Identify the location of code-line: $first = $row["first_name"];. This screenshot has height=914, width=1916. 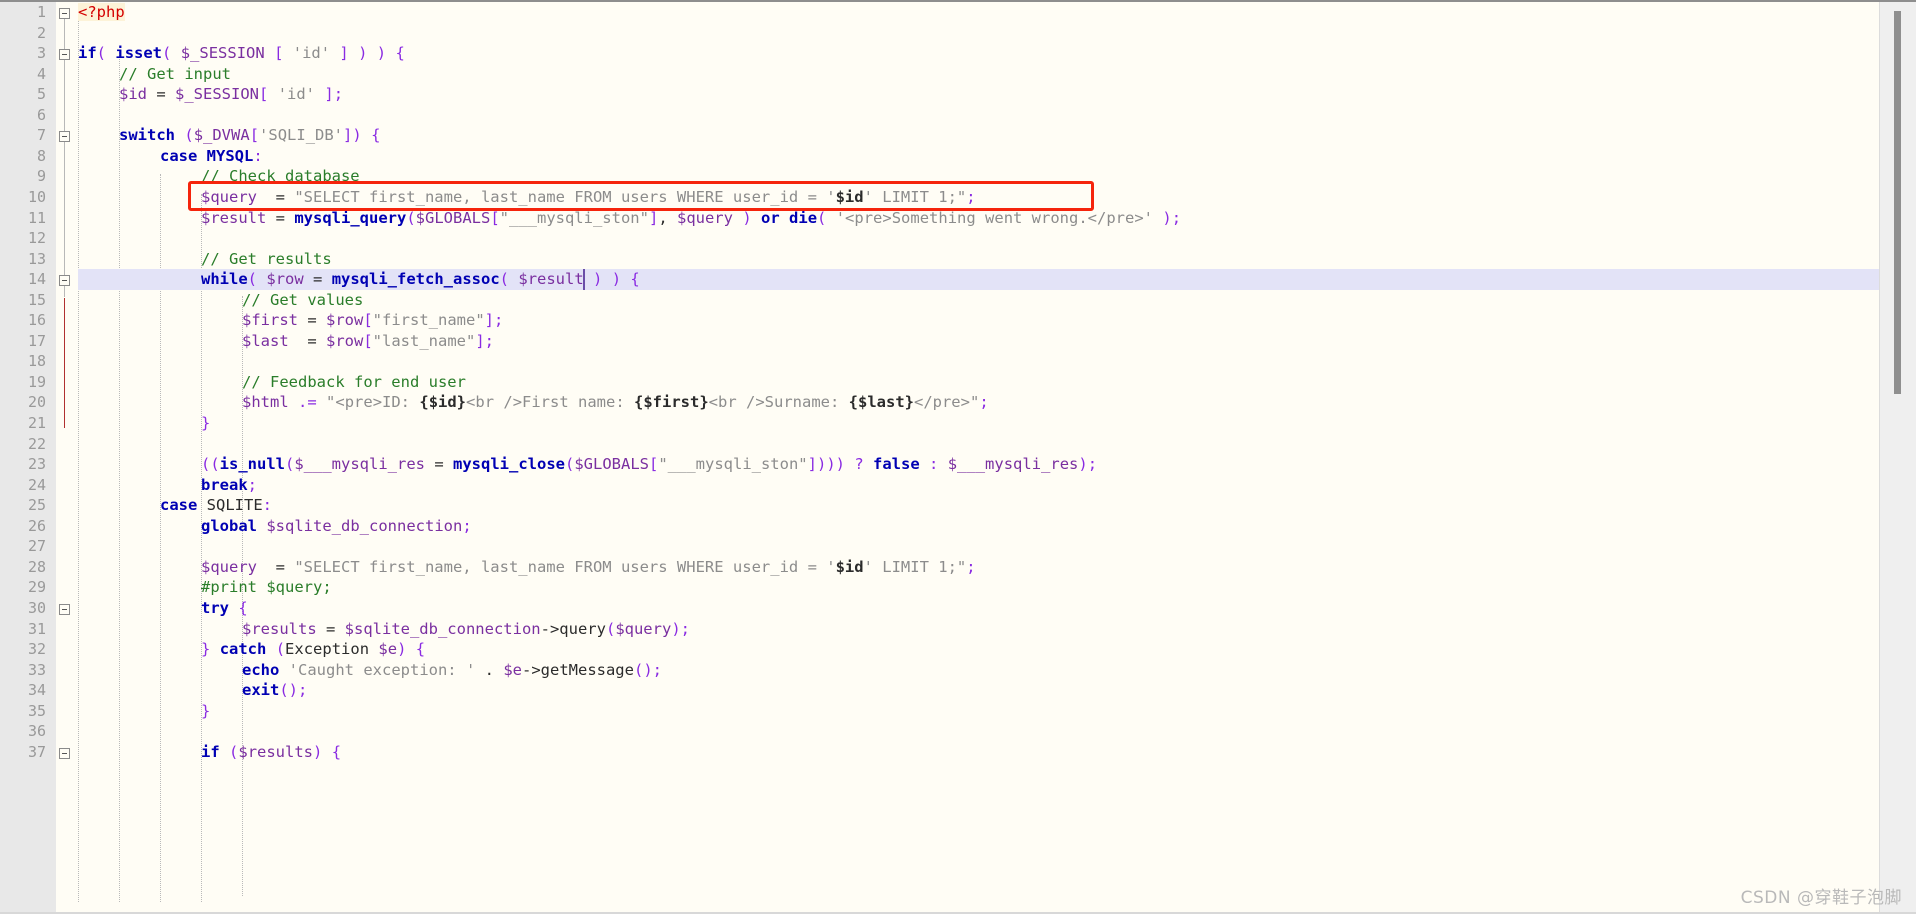
(979, 320).